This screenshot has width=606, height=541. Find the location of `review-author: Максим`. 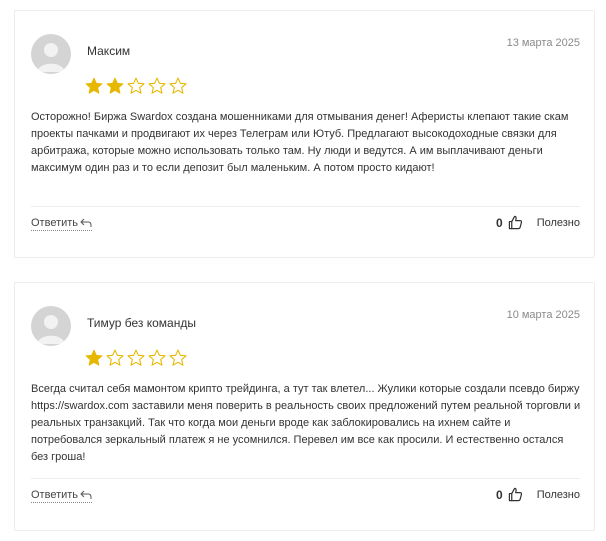

review-author: Максим is located at coordinates (109, 51).